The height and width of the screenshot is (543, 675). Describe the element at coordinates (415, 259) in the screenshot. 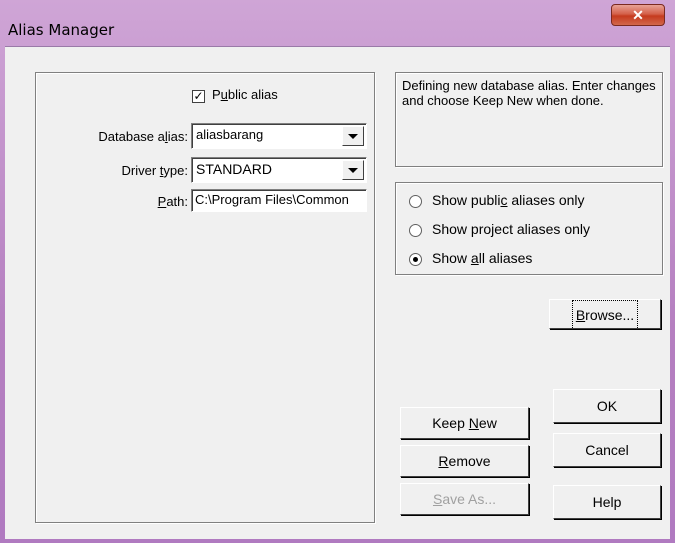

I see `radio-all-aliases` at that location.